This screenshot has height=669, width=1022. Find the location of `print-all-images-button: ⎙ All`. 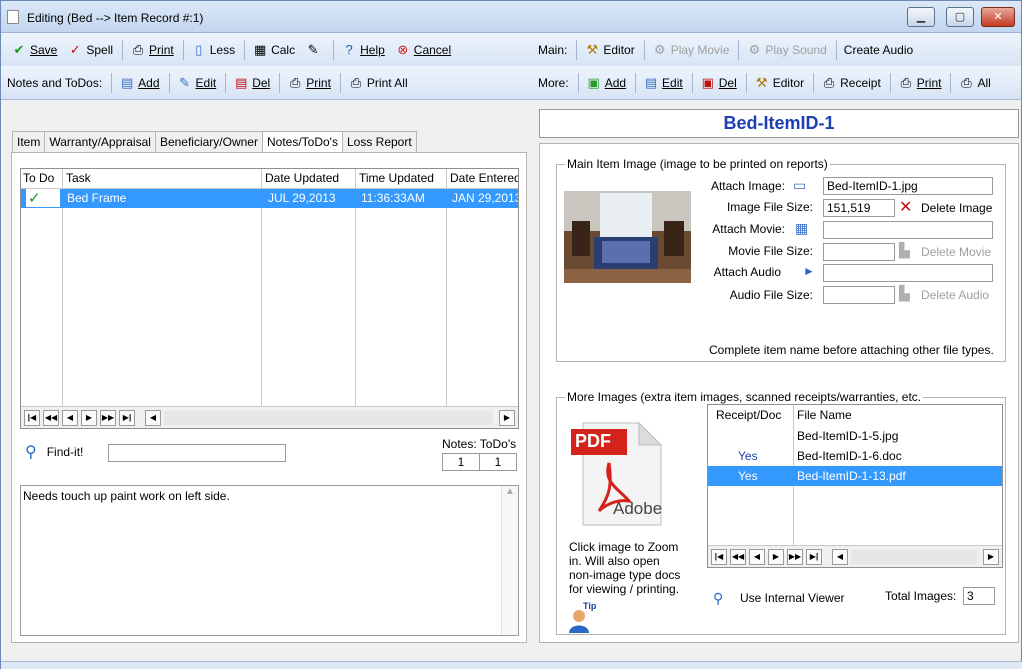

print-all-images-button: ⎙ All is located at coordinates (974, 83).